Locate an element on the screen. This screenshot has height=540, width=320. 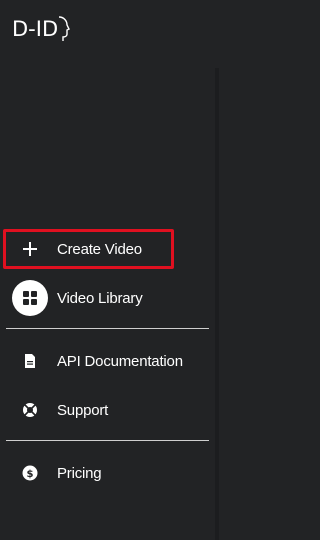
nav-item-label: Support is located at coordinates (83, 410).